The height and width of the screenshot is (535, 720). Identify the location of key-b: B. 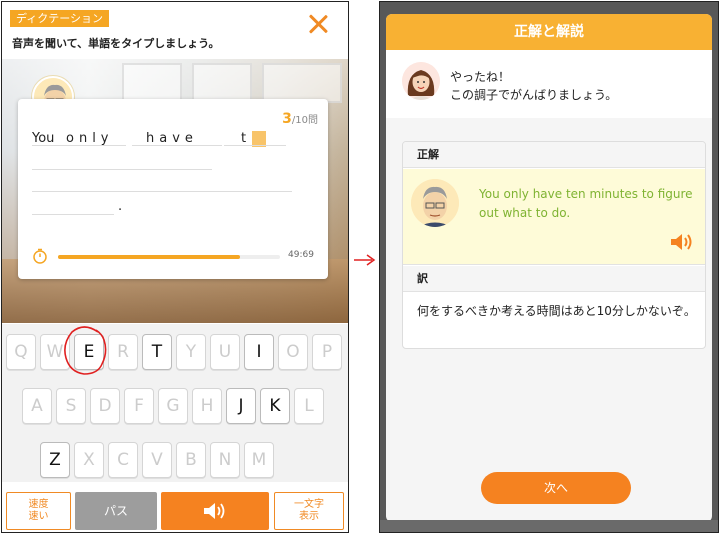
(191, 460).